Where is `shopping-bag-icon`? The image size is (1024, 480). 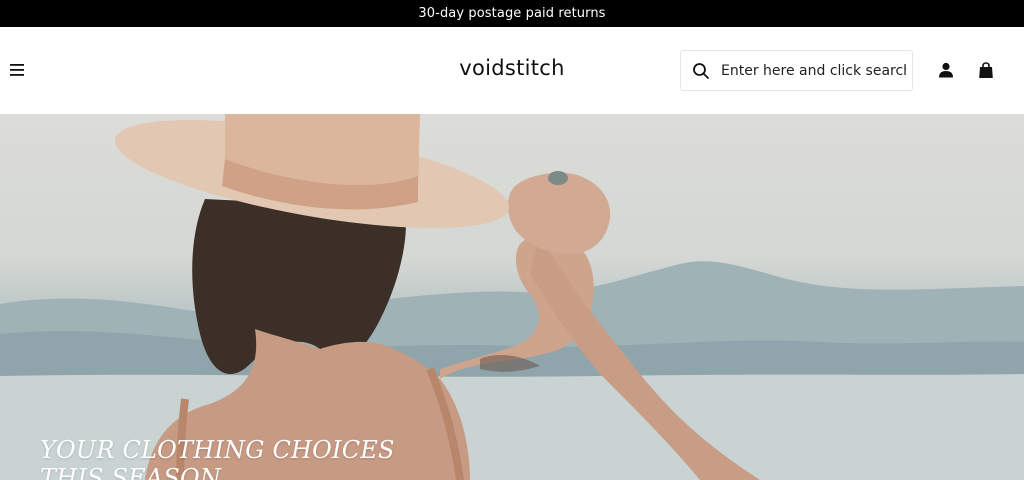 shopping-bag-icon is located at coordinates (986, 69).